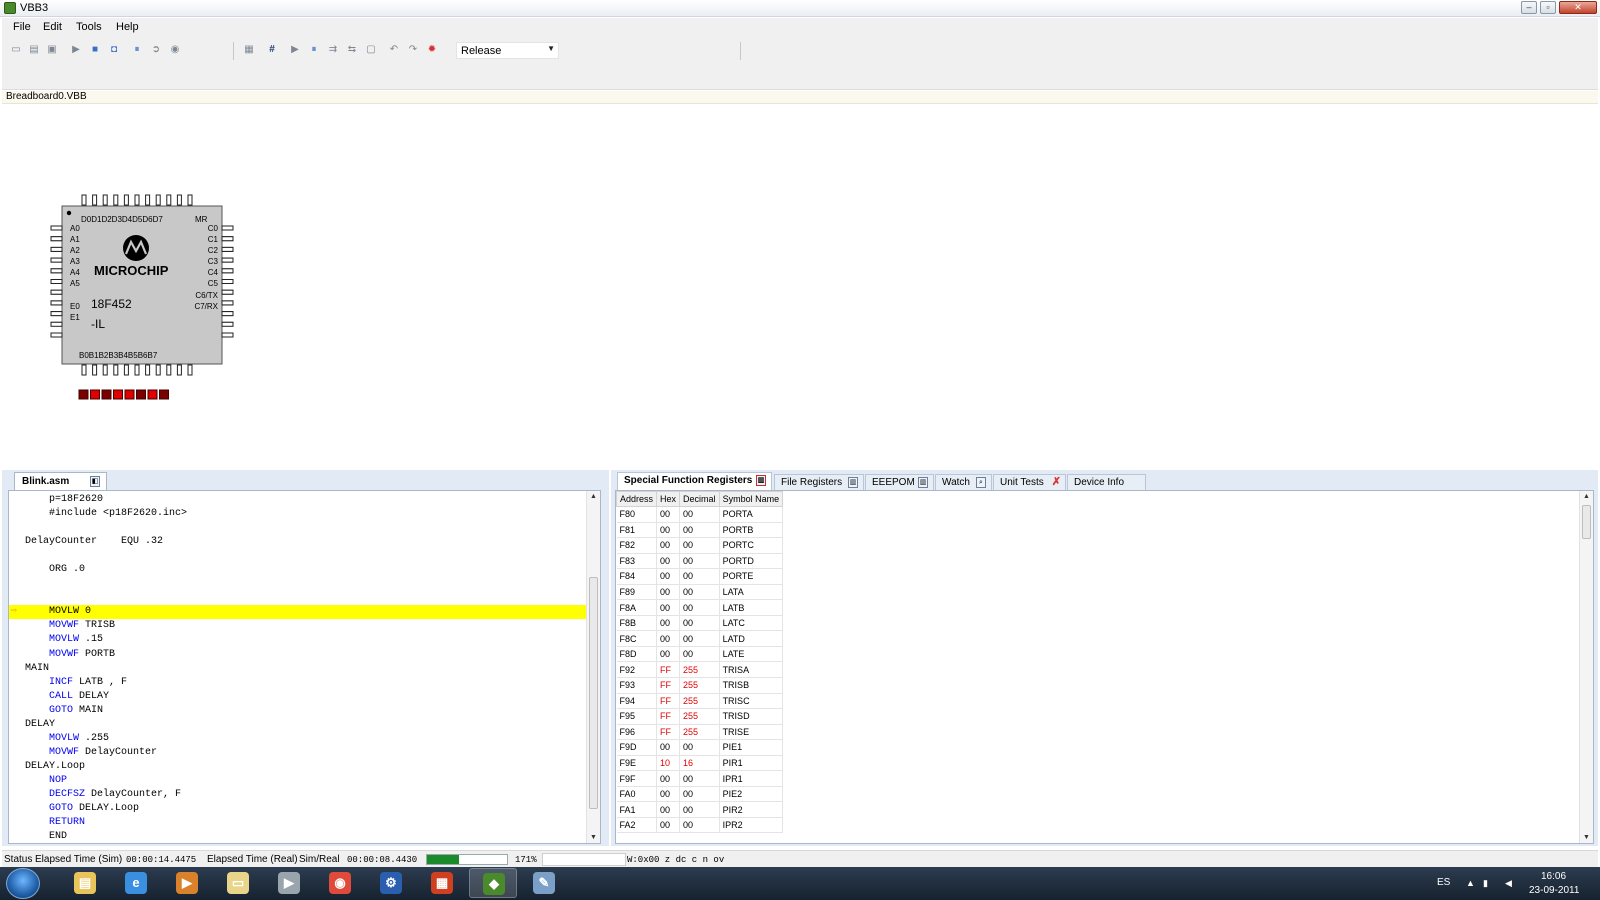 The width and height of the screenshot is (1600, 900). I want to click on tab-device-info: Device Info, so click(1106, 482).